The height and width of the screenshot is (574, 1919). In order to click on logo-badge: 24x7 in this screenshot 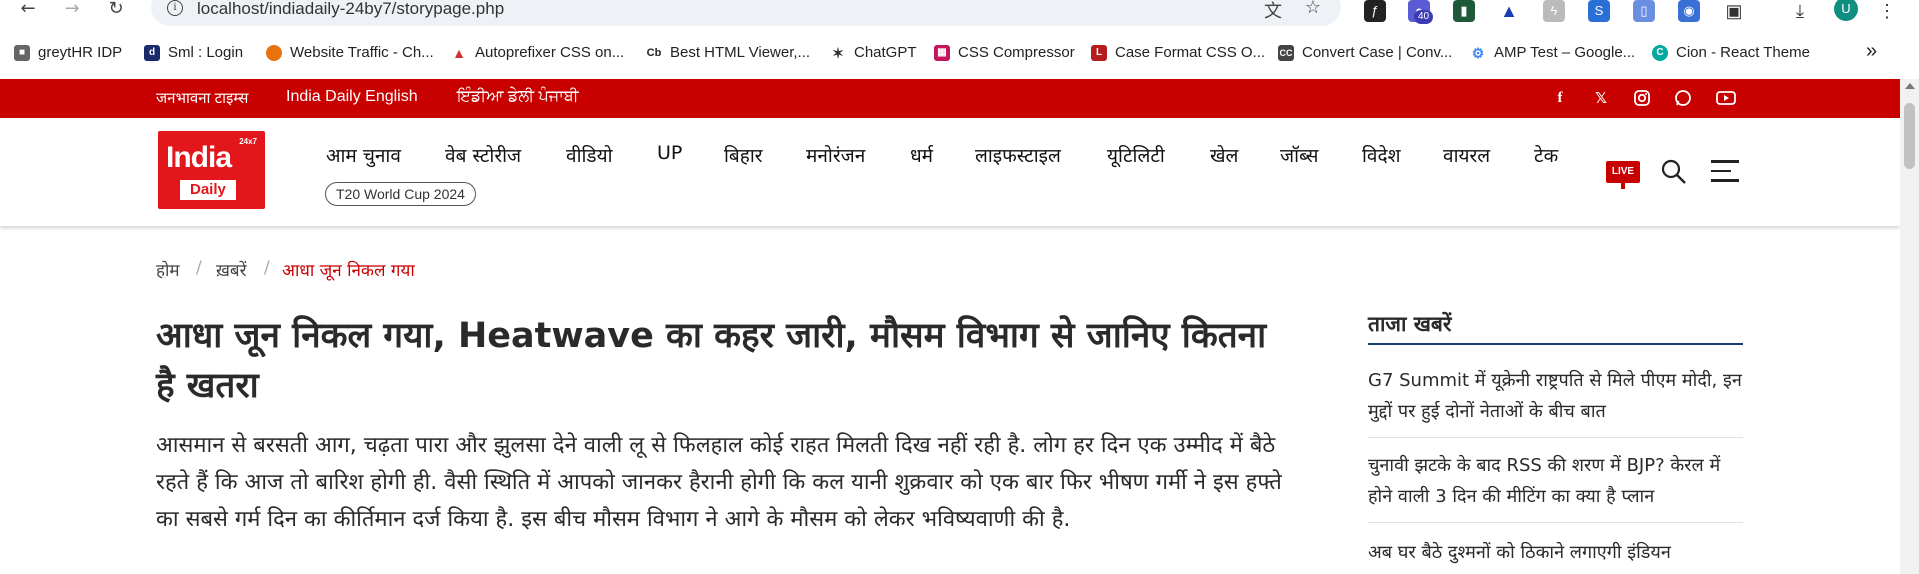, I will do `click(248, 141)`.